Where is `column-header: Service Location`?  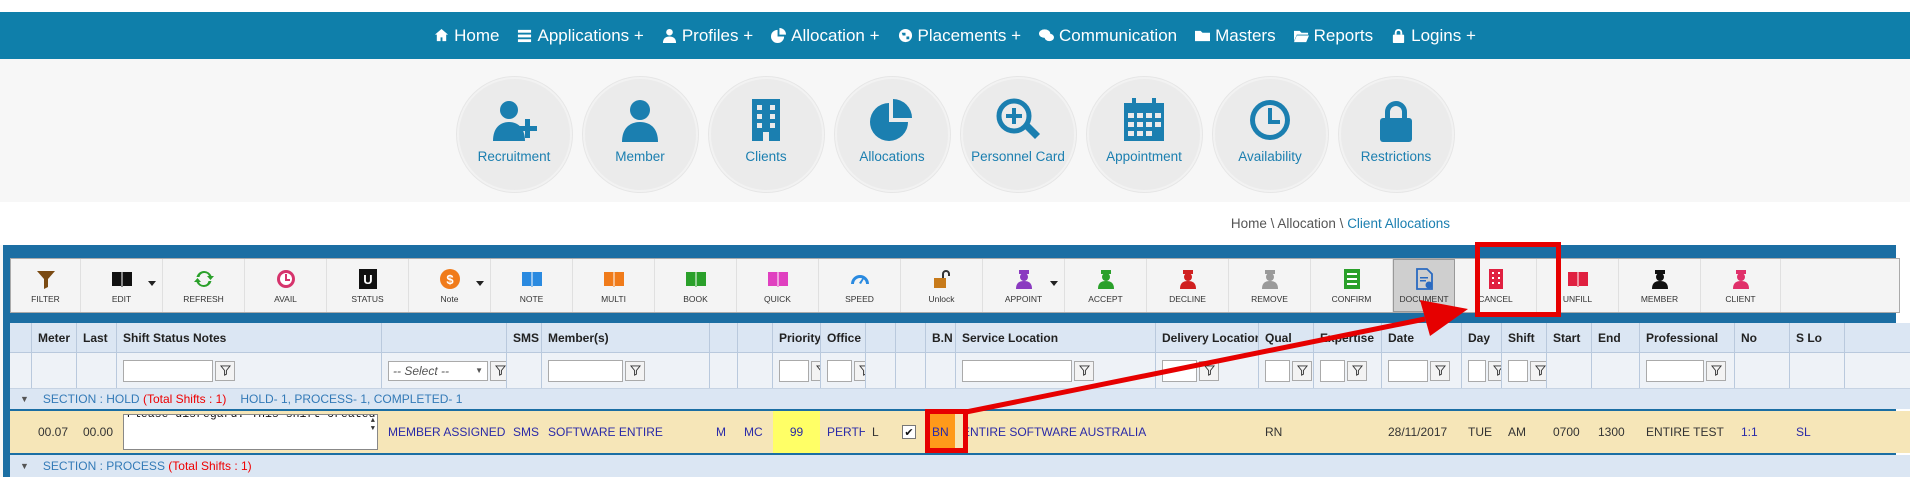 column-header: Service Location is located at coordinates (1056, 337).